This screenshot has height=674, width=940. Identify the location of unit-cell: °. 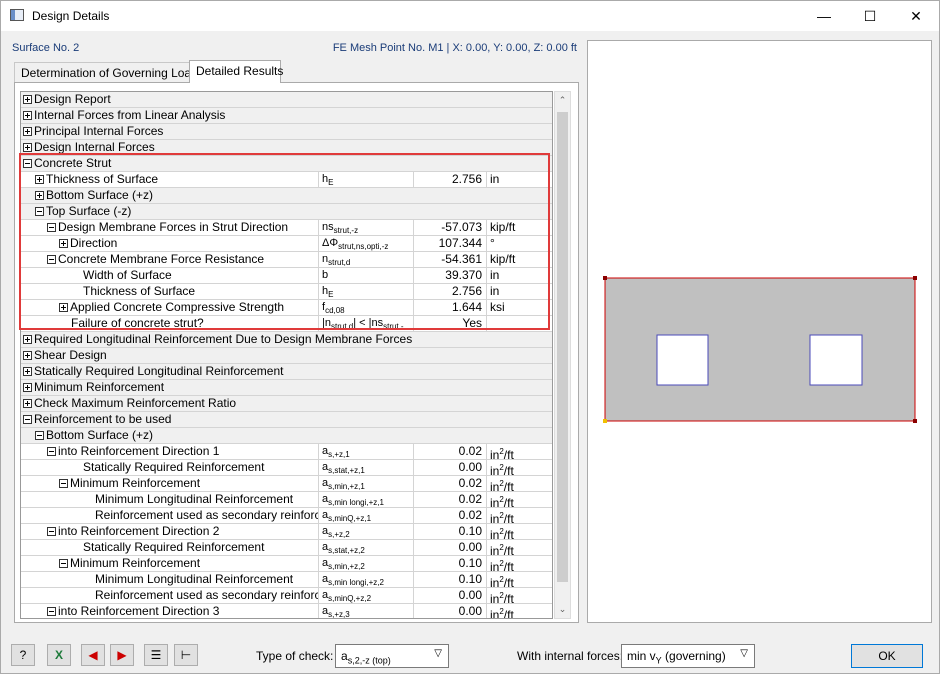
(519, 243).